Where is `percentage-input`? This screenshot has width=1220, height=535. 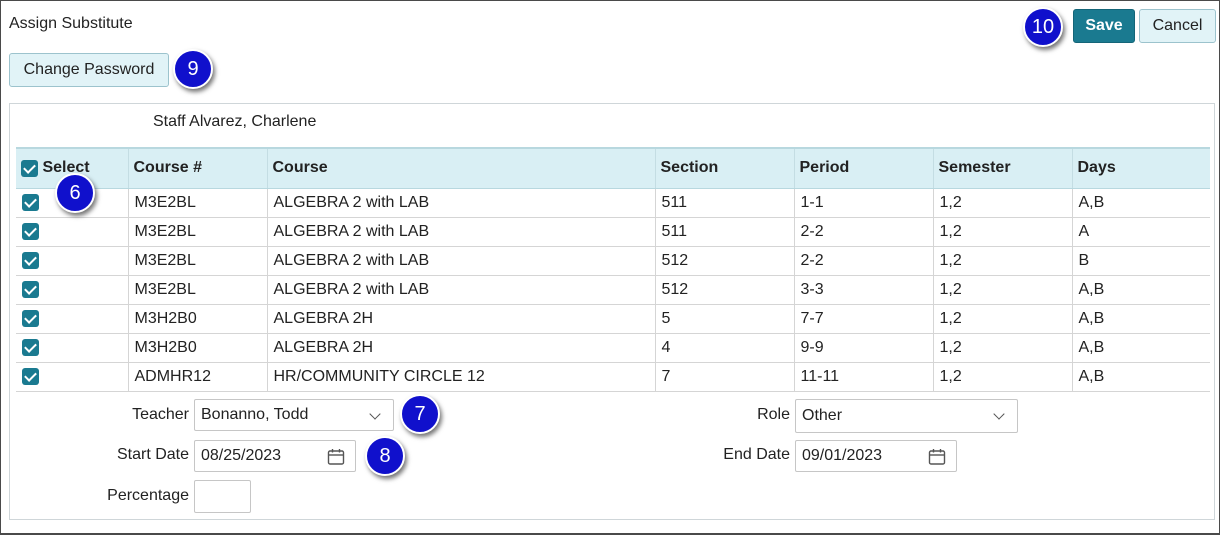
percentage-input is located at coordinates (222, 496).